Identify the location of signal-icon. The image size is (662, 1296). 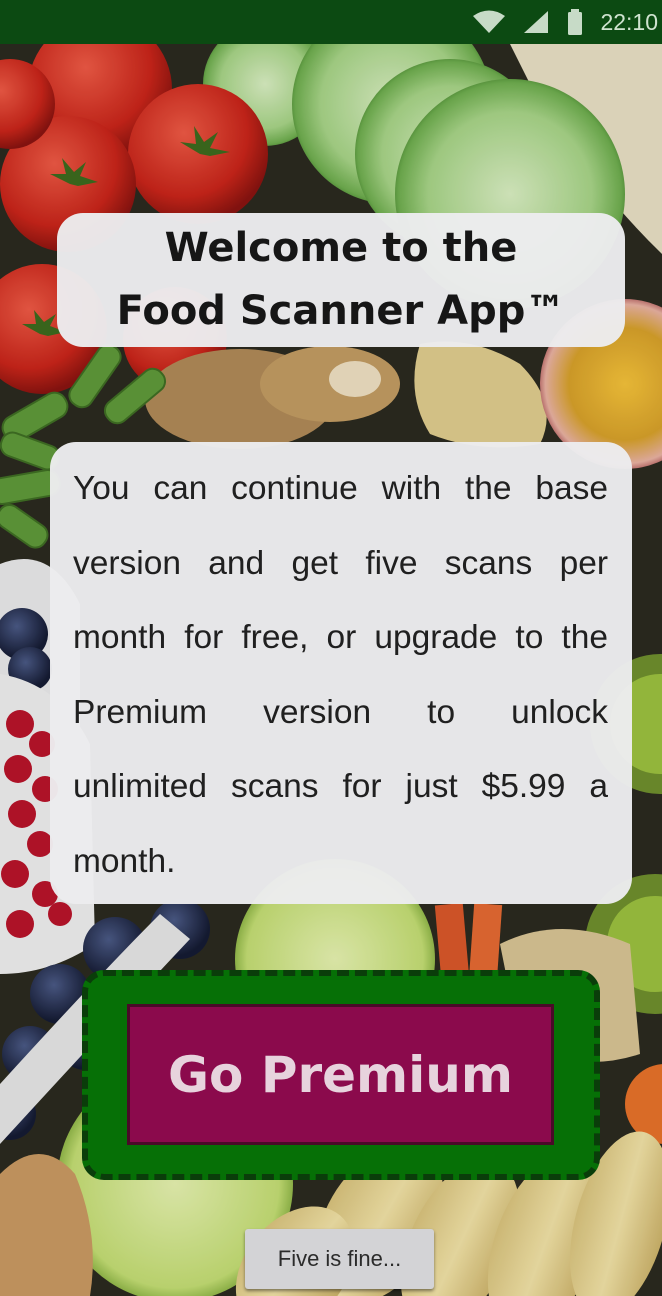
(536, 22).